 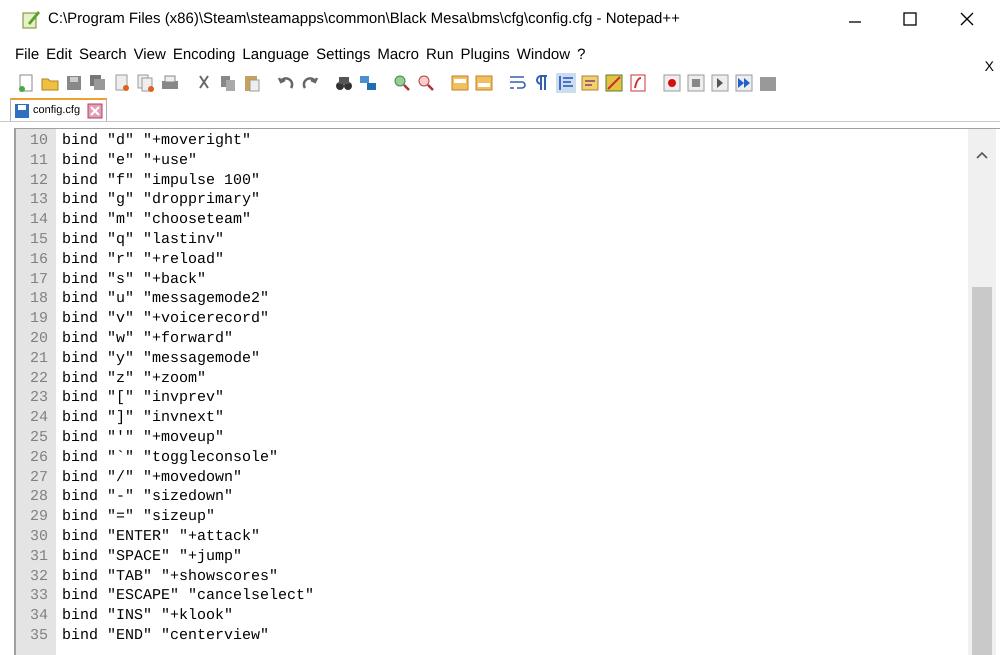 What do you see at coordinates (426, 83) in the screenshot?
I see `zoom-out-icon` at bounding box center [426, 83].